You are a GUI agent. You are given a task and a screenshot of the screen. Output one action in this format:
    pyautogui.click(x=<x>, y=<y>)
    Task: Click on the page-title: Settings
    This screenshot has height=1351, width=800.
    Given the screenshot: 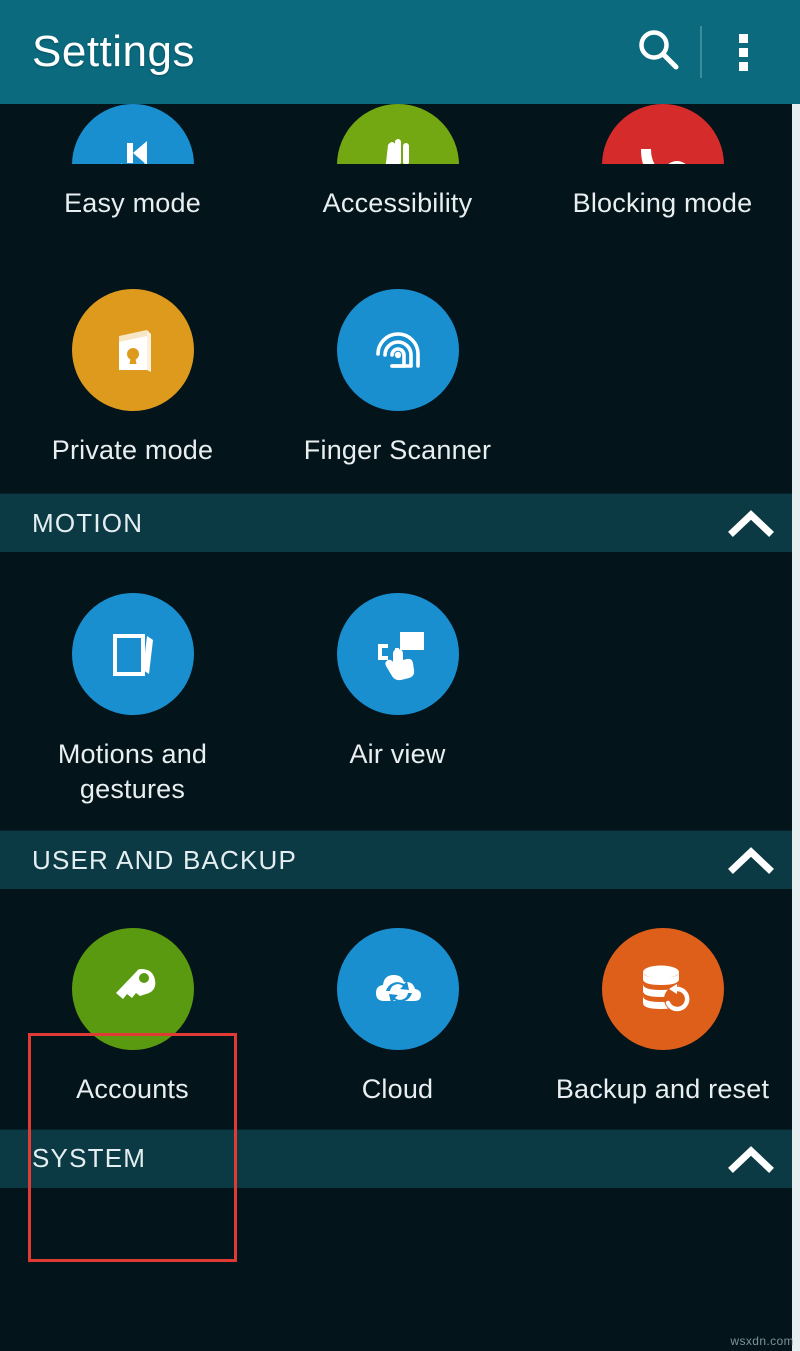 What is the action you would take?
    pyautogui.click(x=113, y=51)
    